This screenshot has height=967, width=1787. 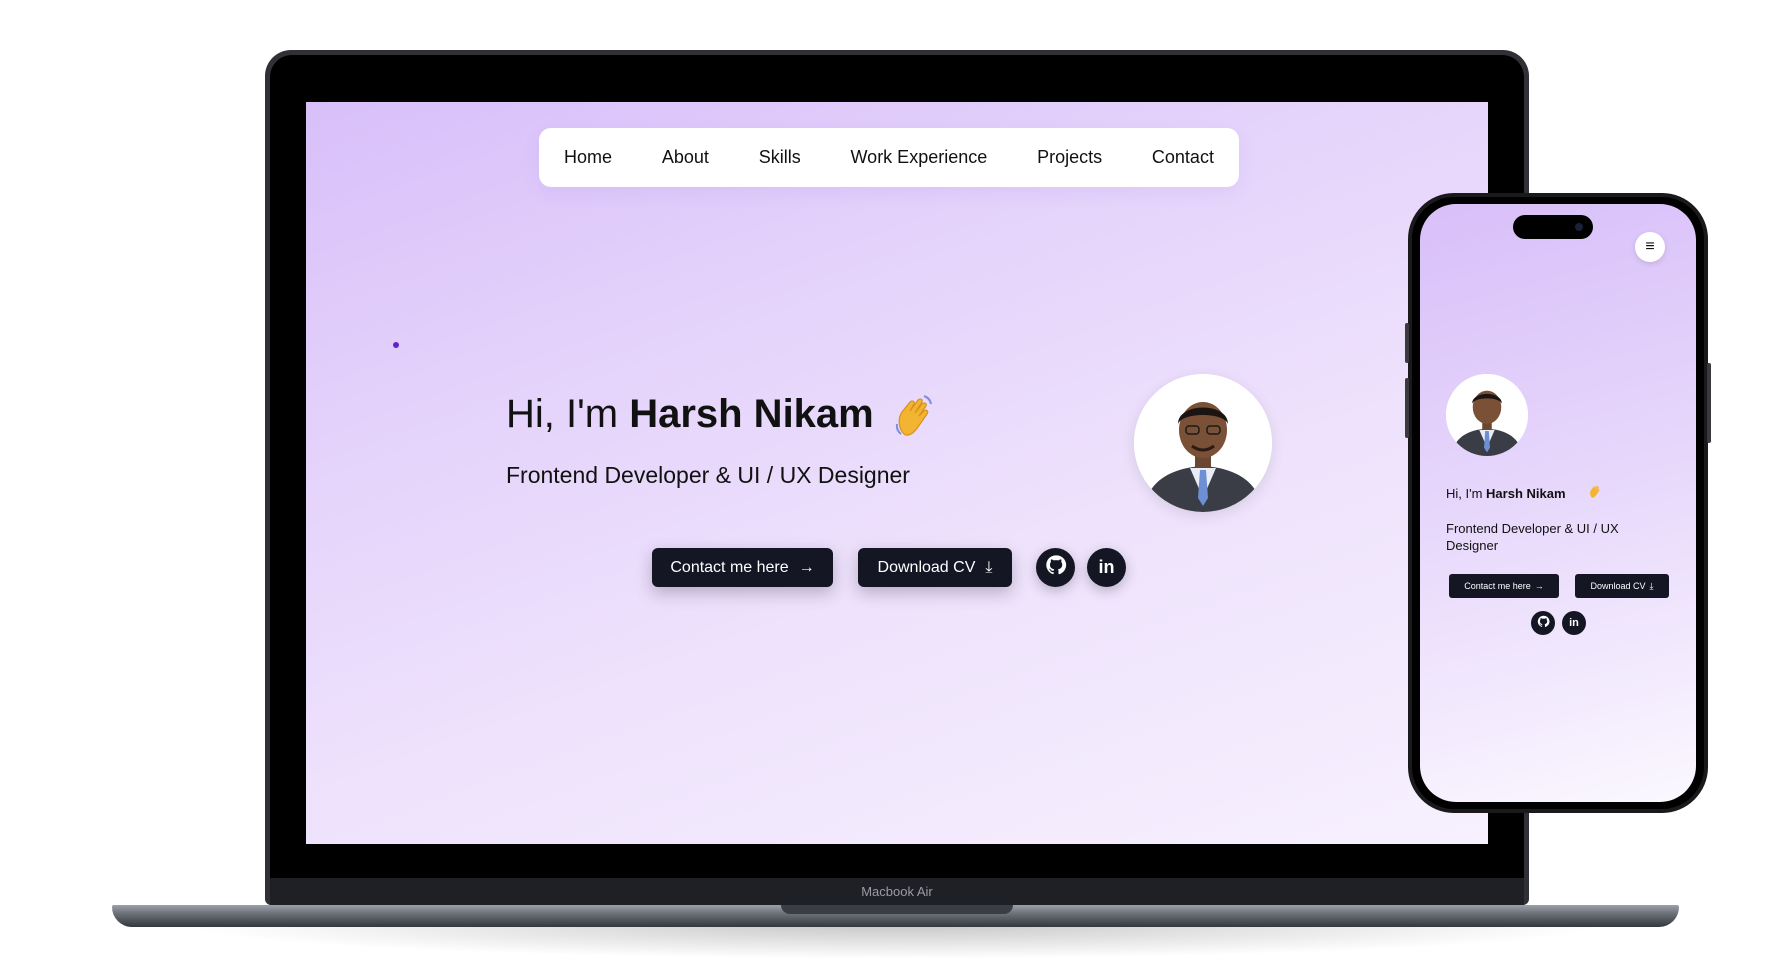 I want to click on phone-github-button, so click(x=1543, y=623).